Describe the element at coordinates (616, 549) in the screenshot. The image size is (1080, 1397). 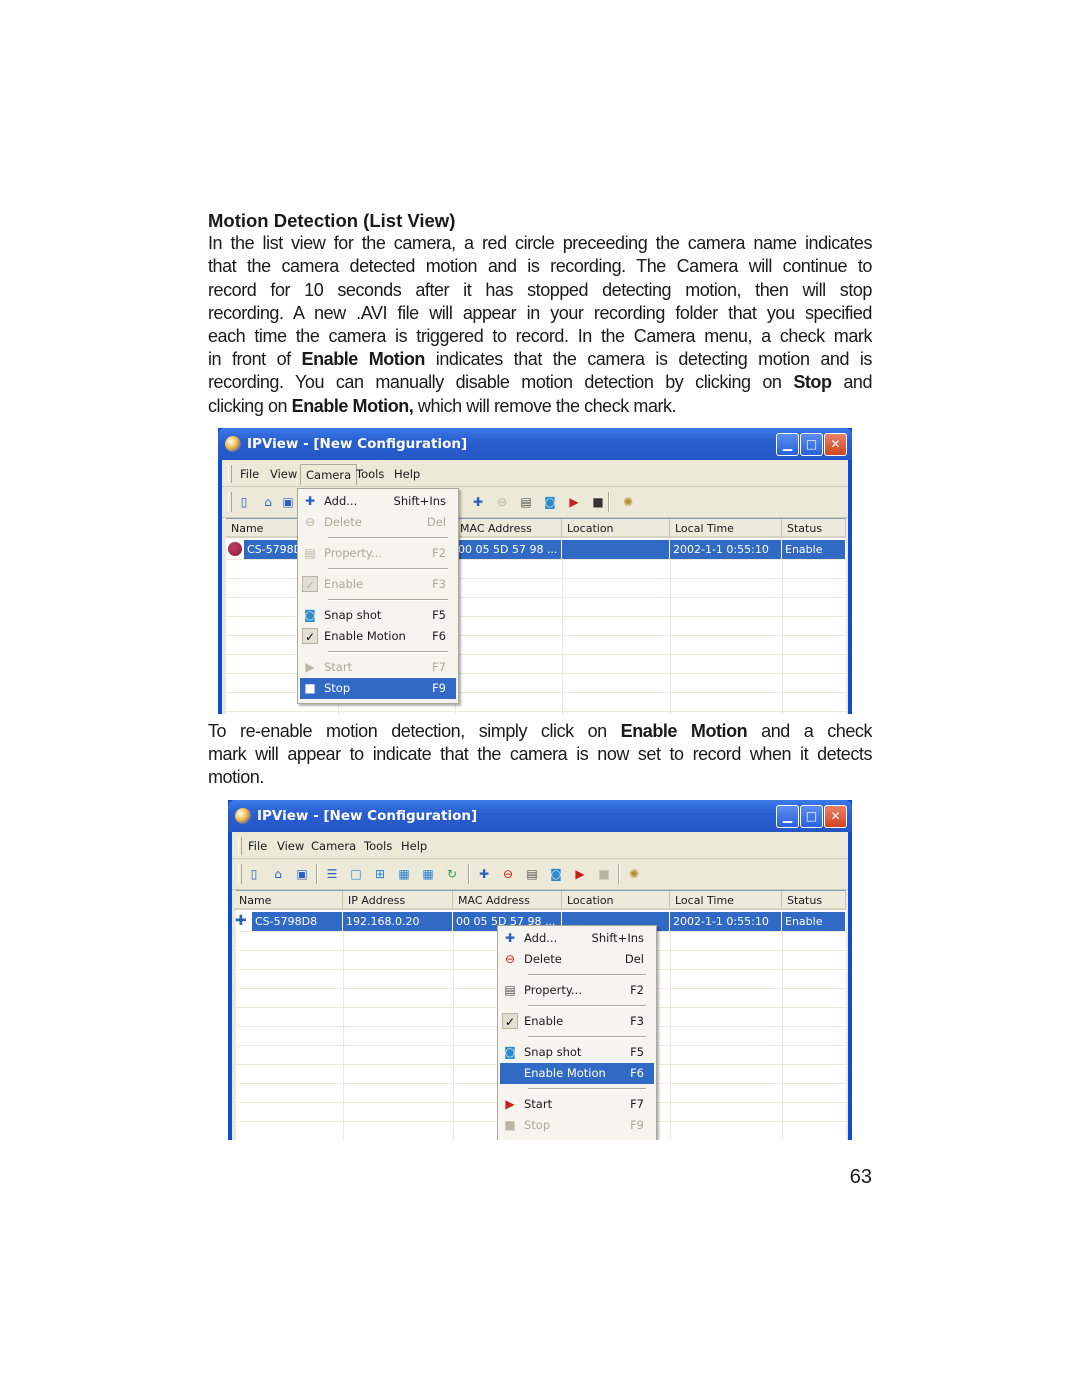
I see `row-cell-location` at that location.